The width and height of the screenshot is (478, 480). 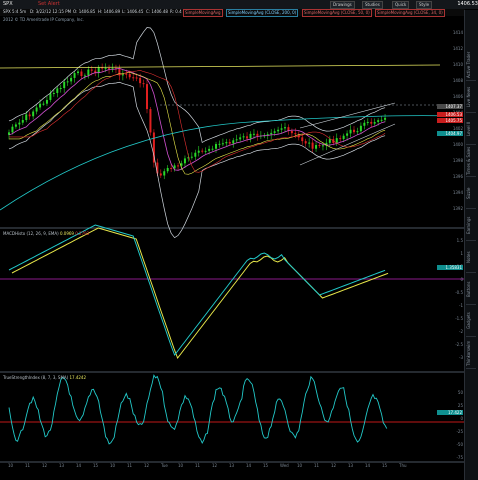 I want to click on macd-value: 0.0969, so click(x=66, y=233).